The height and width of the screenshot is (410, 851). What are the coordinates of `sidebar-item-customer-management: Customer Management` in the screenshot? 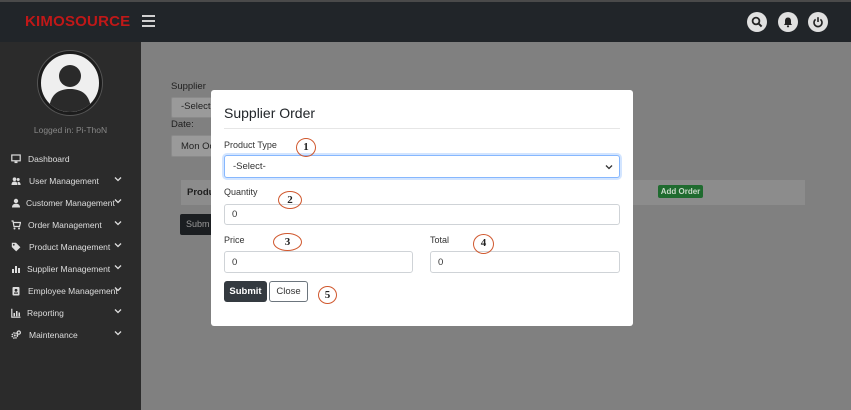 It's located at (70, 203).